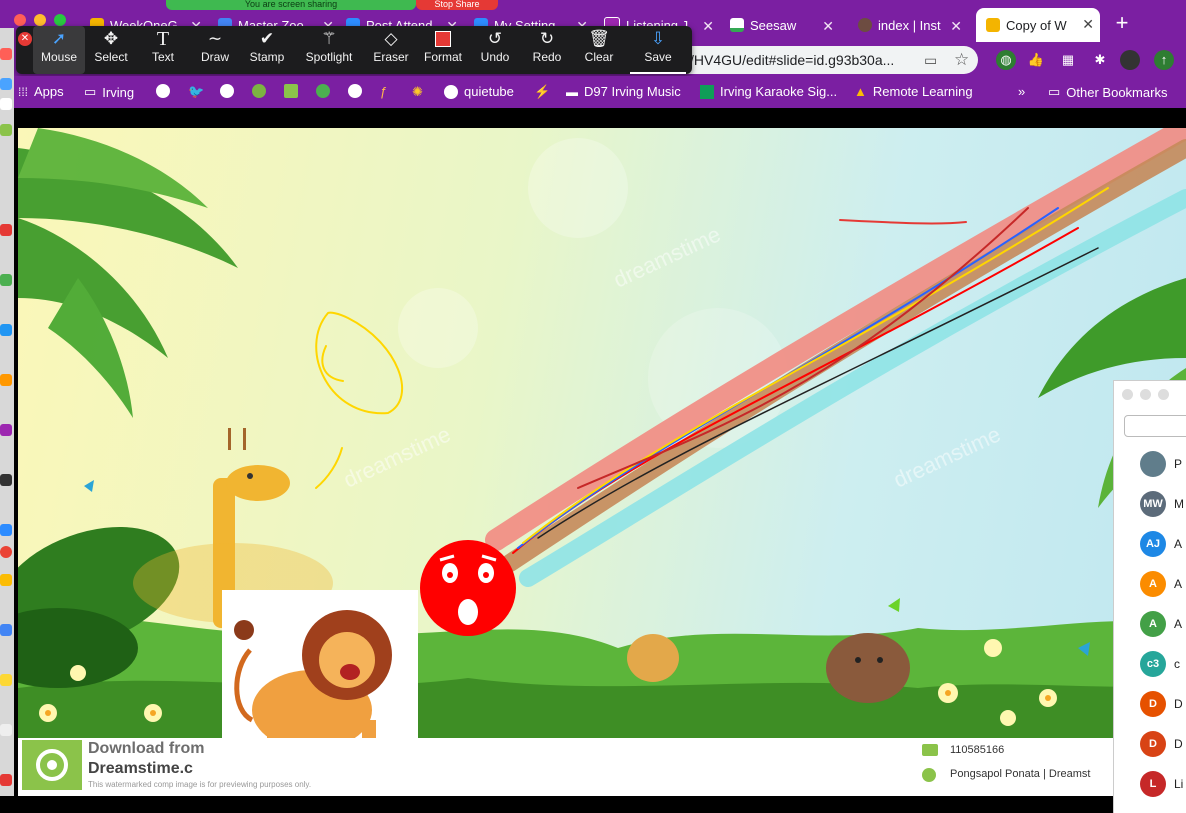 This screenshot has width=1186, height=813. Describe the element at coordinates (782, 25) in the screenshot. I see `tab-seesaw: Seesaw ✕` at that location.